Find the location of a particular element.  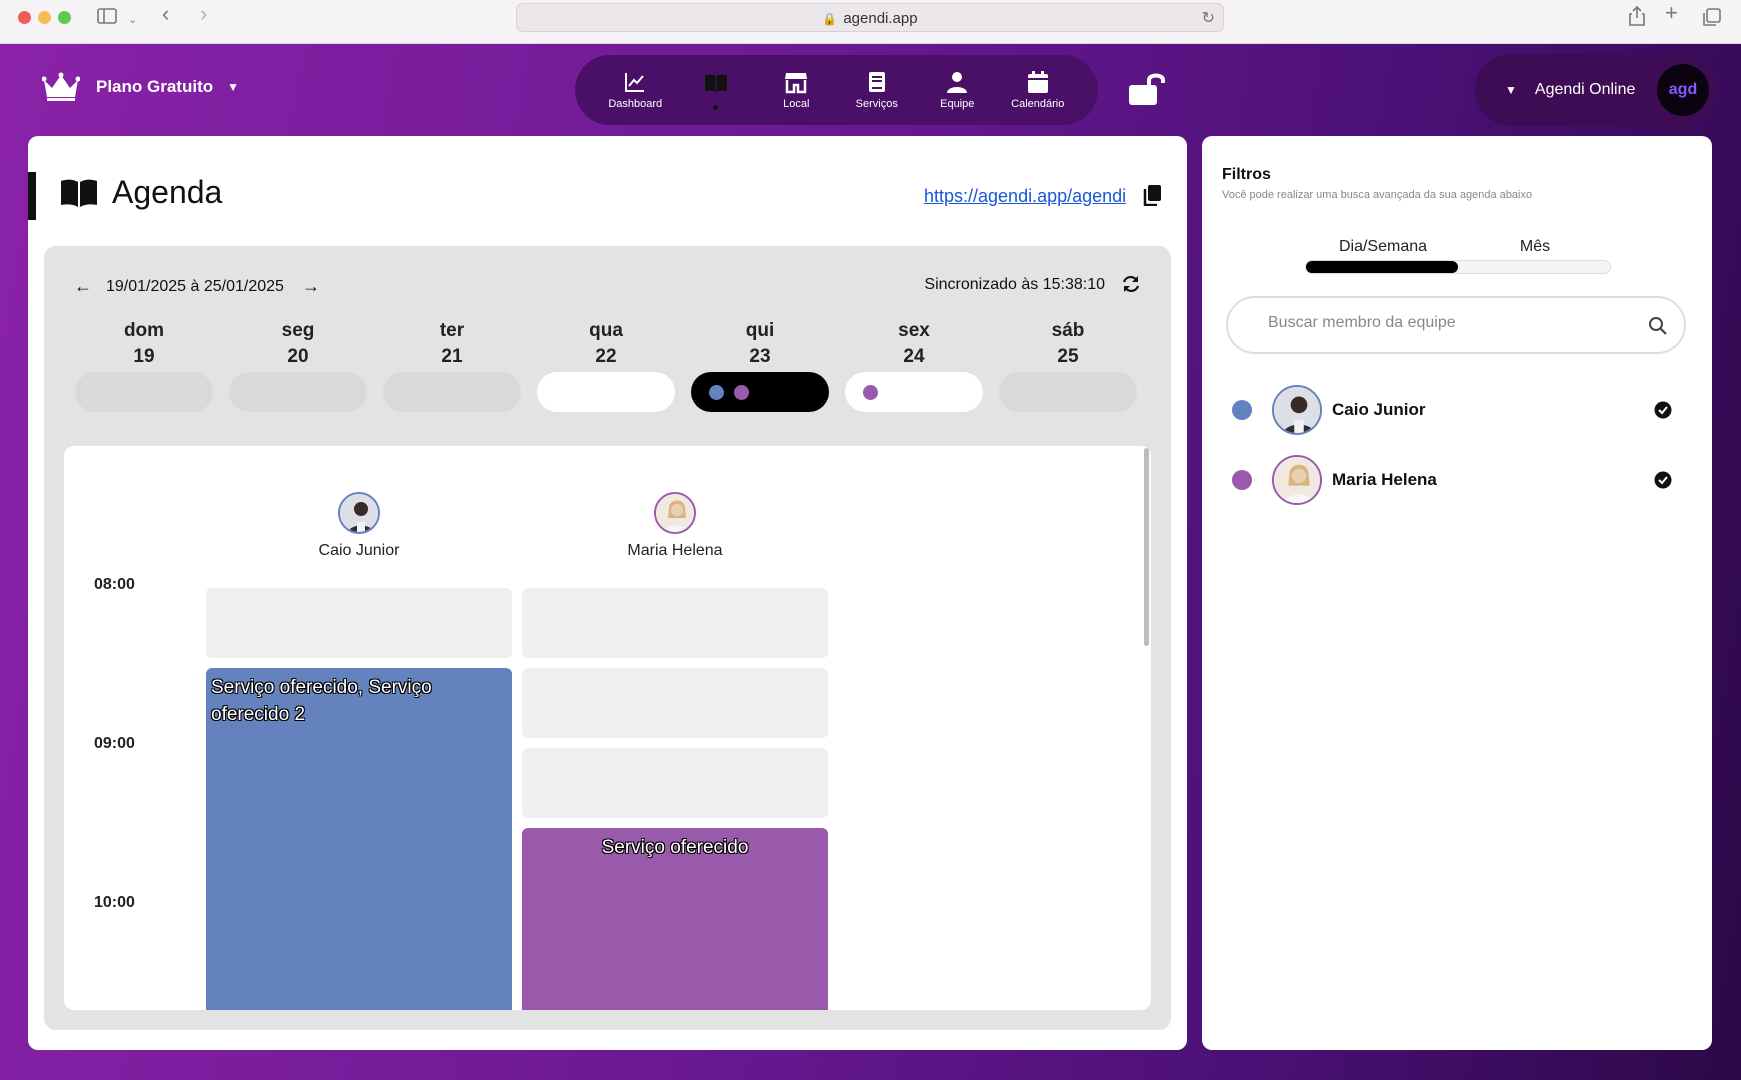

address-bar: 🔒 agendi.app ↻ is located at coordinates (870, 17).